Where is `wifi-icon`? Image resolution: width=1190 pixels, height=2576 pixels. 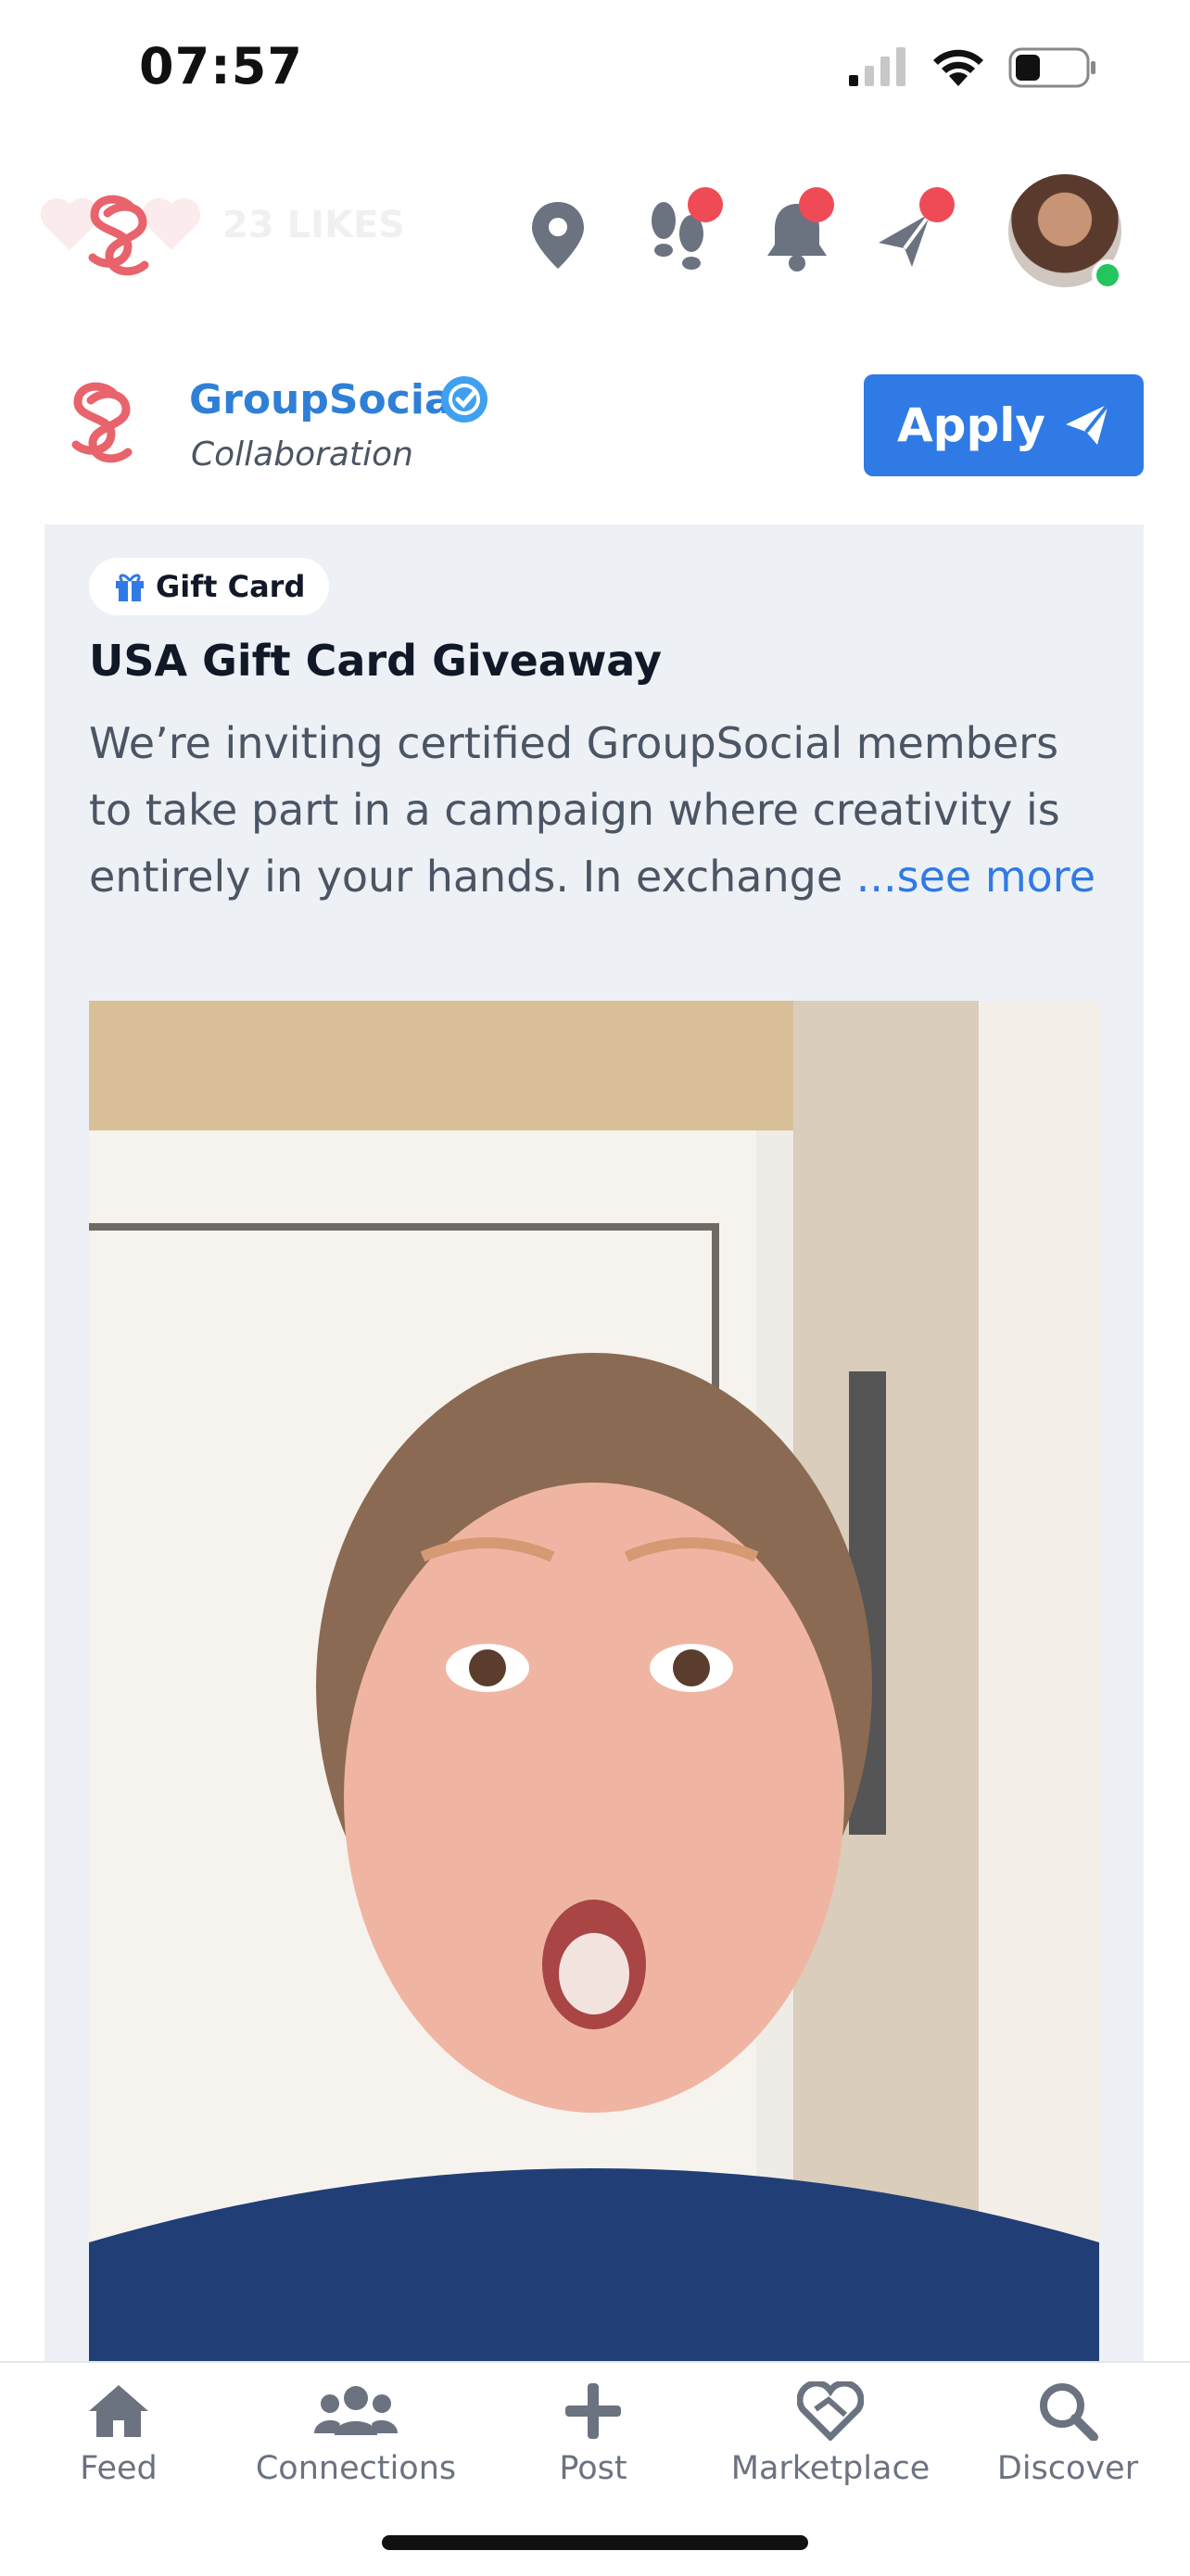 wifi-icon is located at coordinates (958, 68).